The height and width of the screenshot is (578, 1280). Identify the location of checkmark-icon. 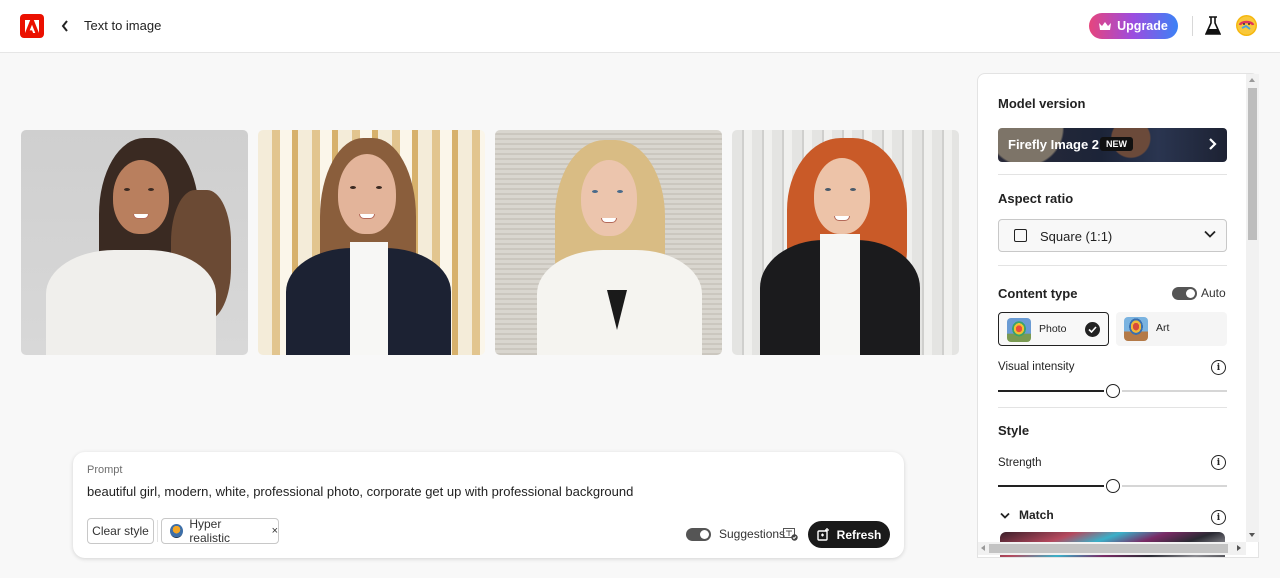
(1092, 329).